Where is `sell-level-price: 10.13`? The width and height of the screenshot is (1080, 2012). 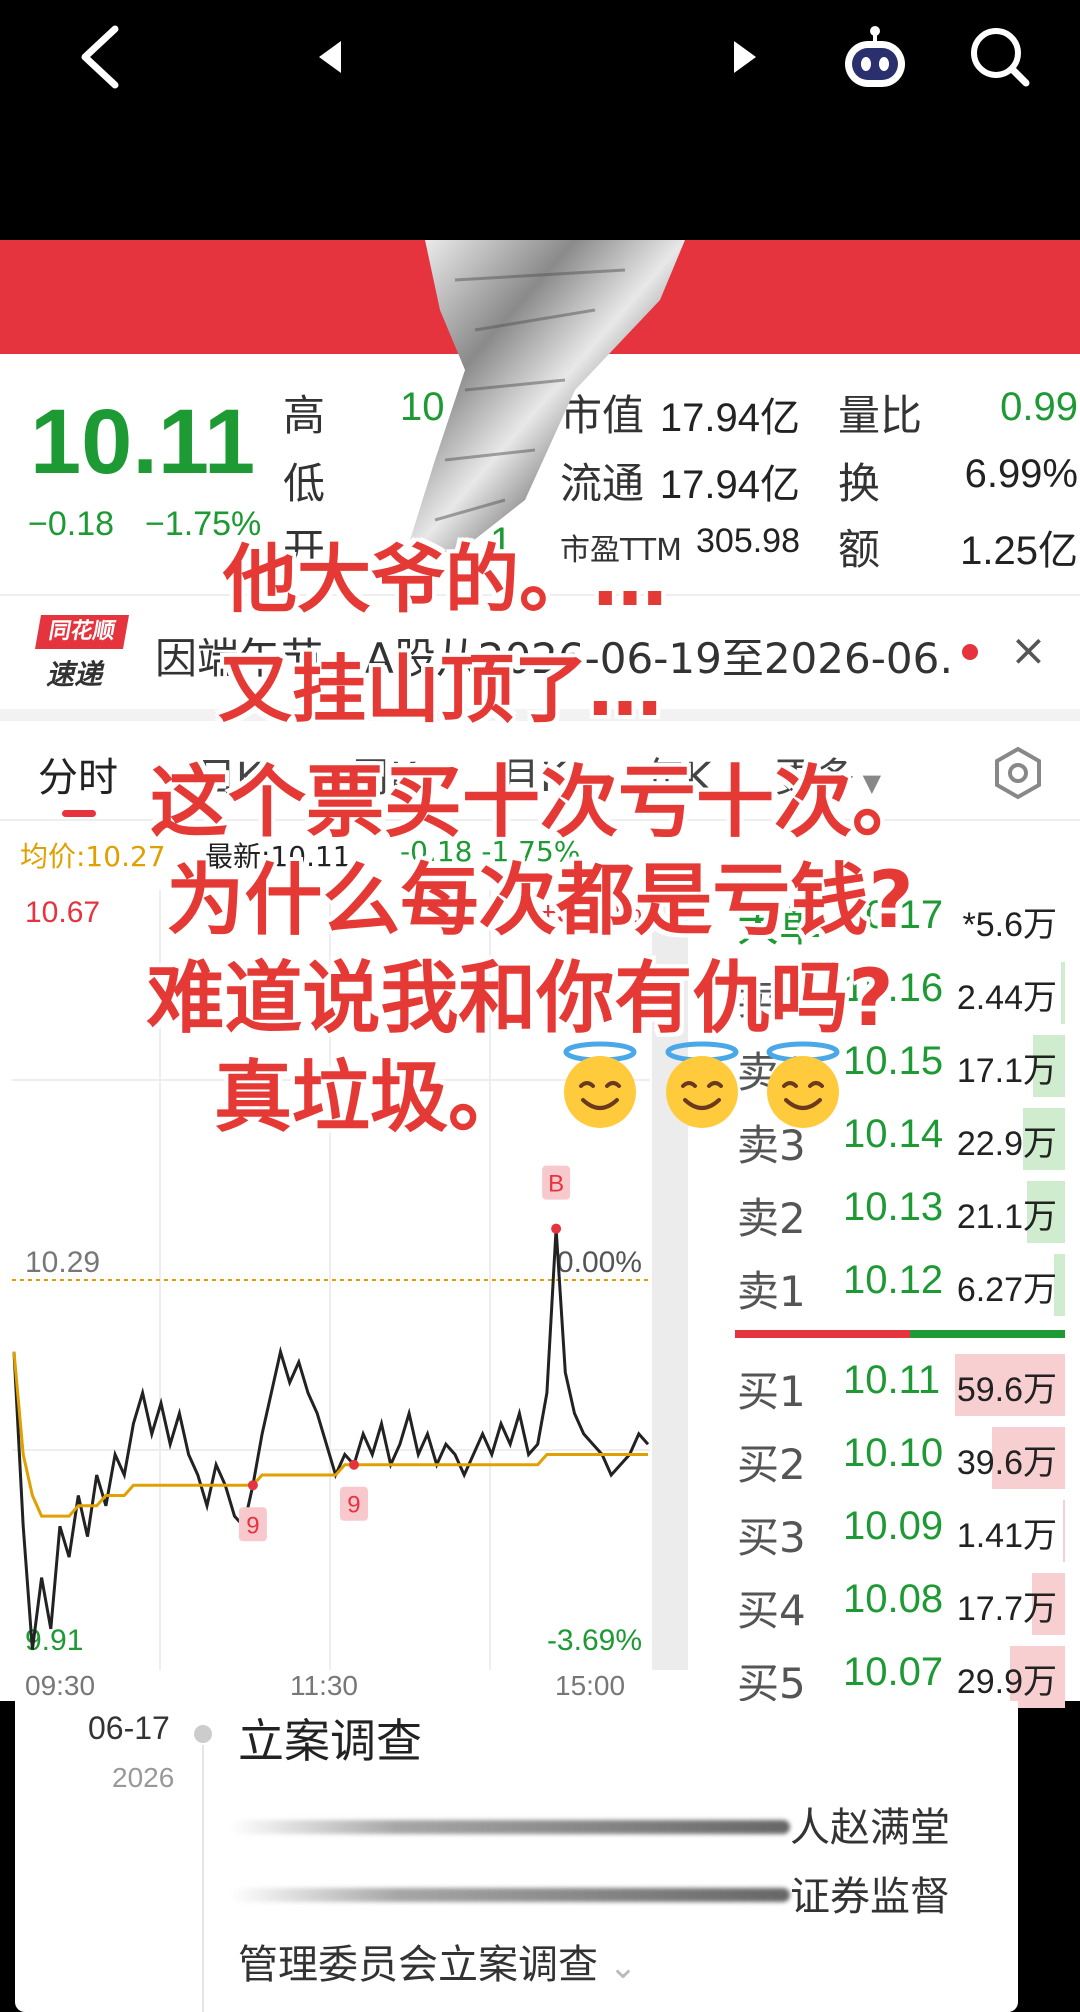
sell-level-price: 10.13 is located at coordinates (893, 1207).